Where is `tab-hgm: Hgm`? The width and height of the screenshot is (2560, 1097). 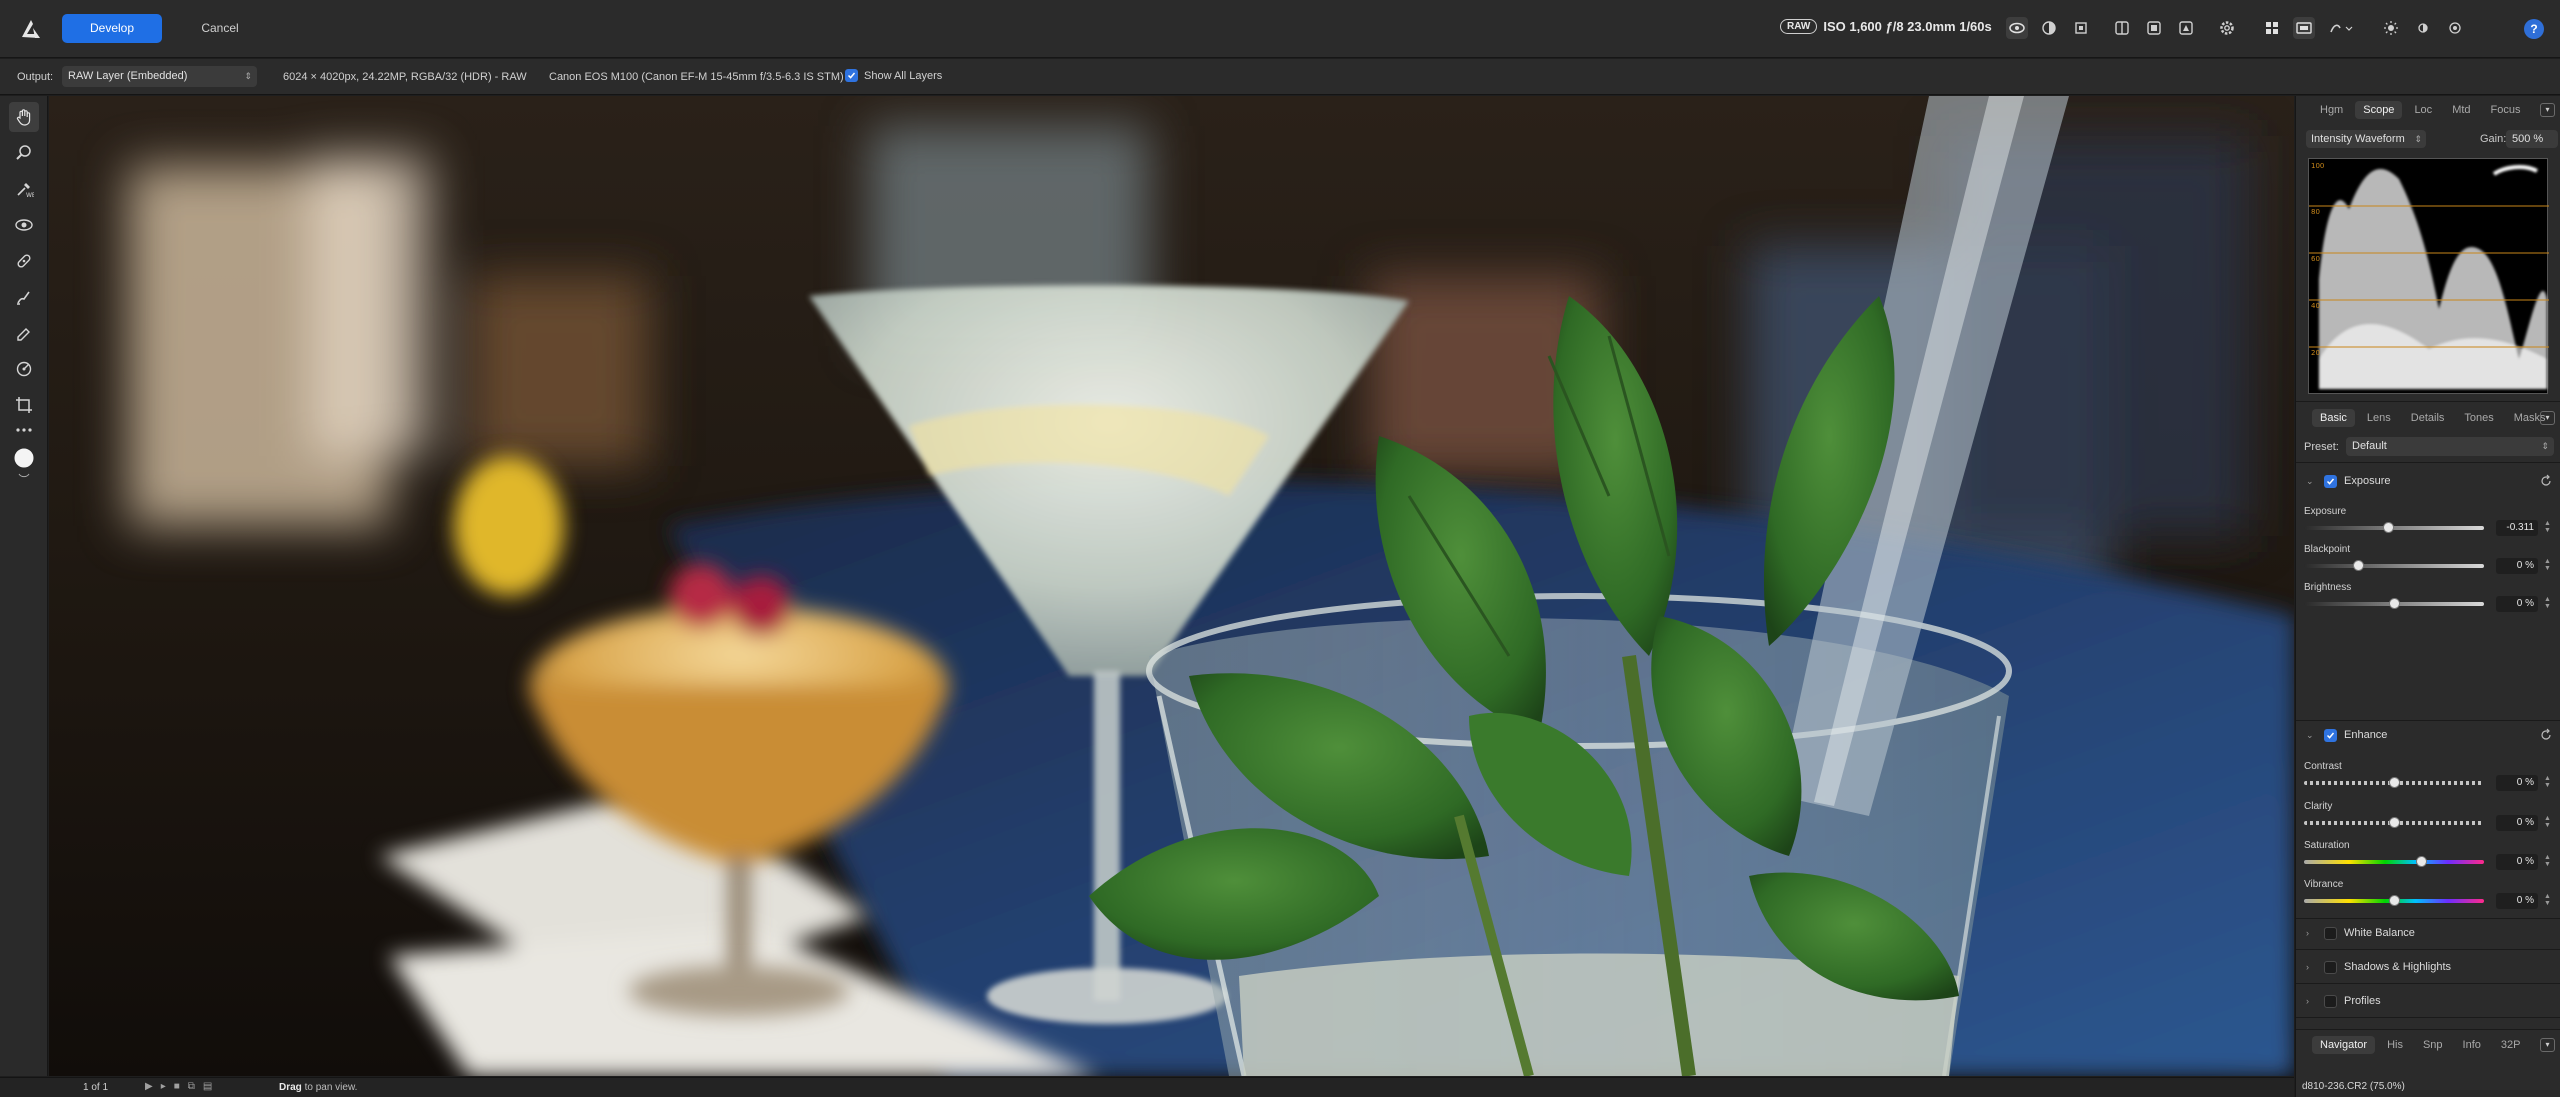
tab-hgm: Hgm is located at coordinates (2331, 110).